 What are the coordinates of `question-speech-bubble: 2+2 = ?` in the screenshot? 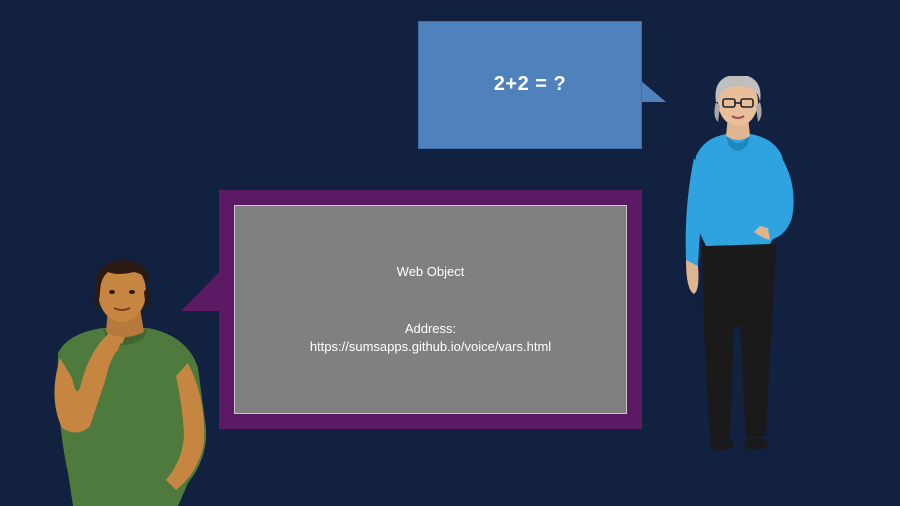 It's located at (530, 85).